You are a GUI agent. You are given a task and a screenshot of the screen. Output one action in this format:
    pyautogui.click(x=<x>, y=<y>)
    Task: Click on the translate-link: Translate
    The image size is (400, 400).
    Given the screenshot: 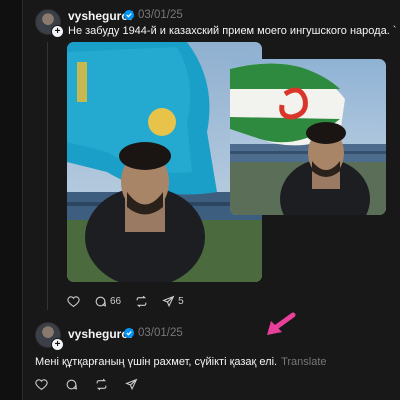 What is the action you would take?
    pyautogui.click(x=303, y=362)
    